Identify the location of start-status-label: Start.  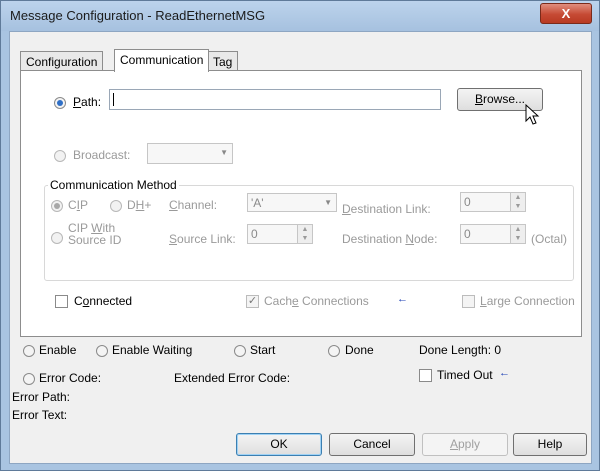
(263, 350).